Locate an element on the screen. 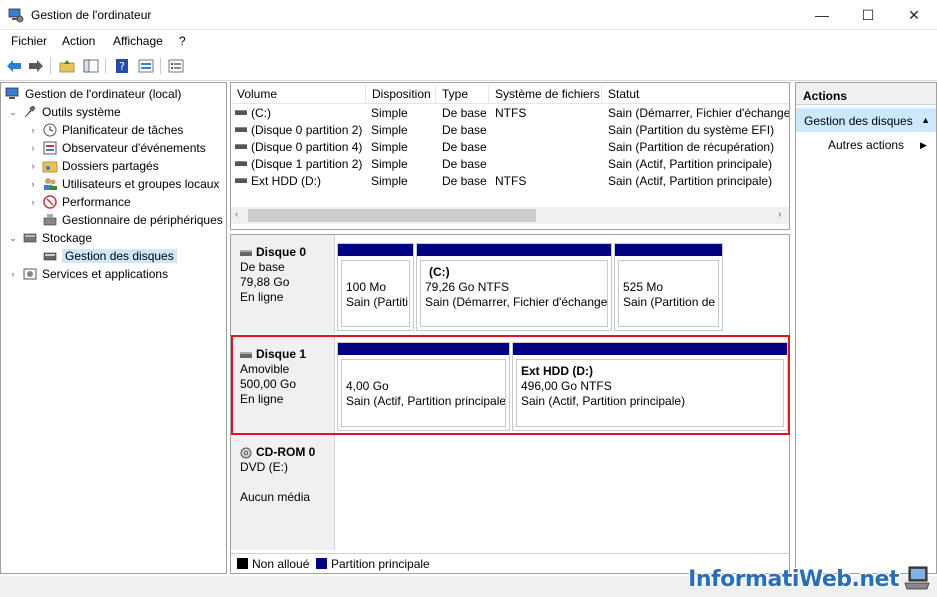 This screenshot has width=937, height=597. column-volume: Volume is located at coordinates (298, 94).